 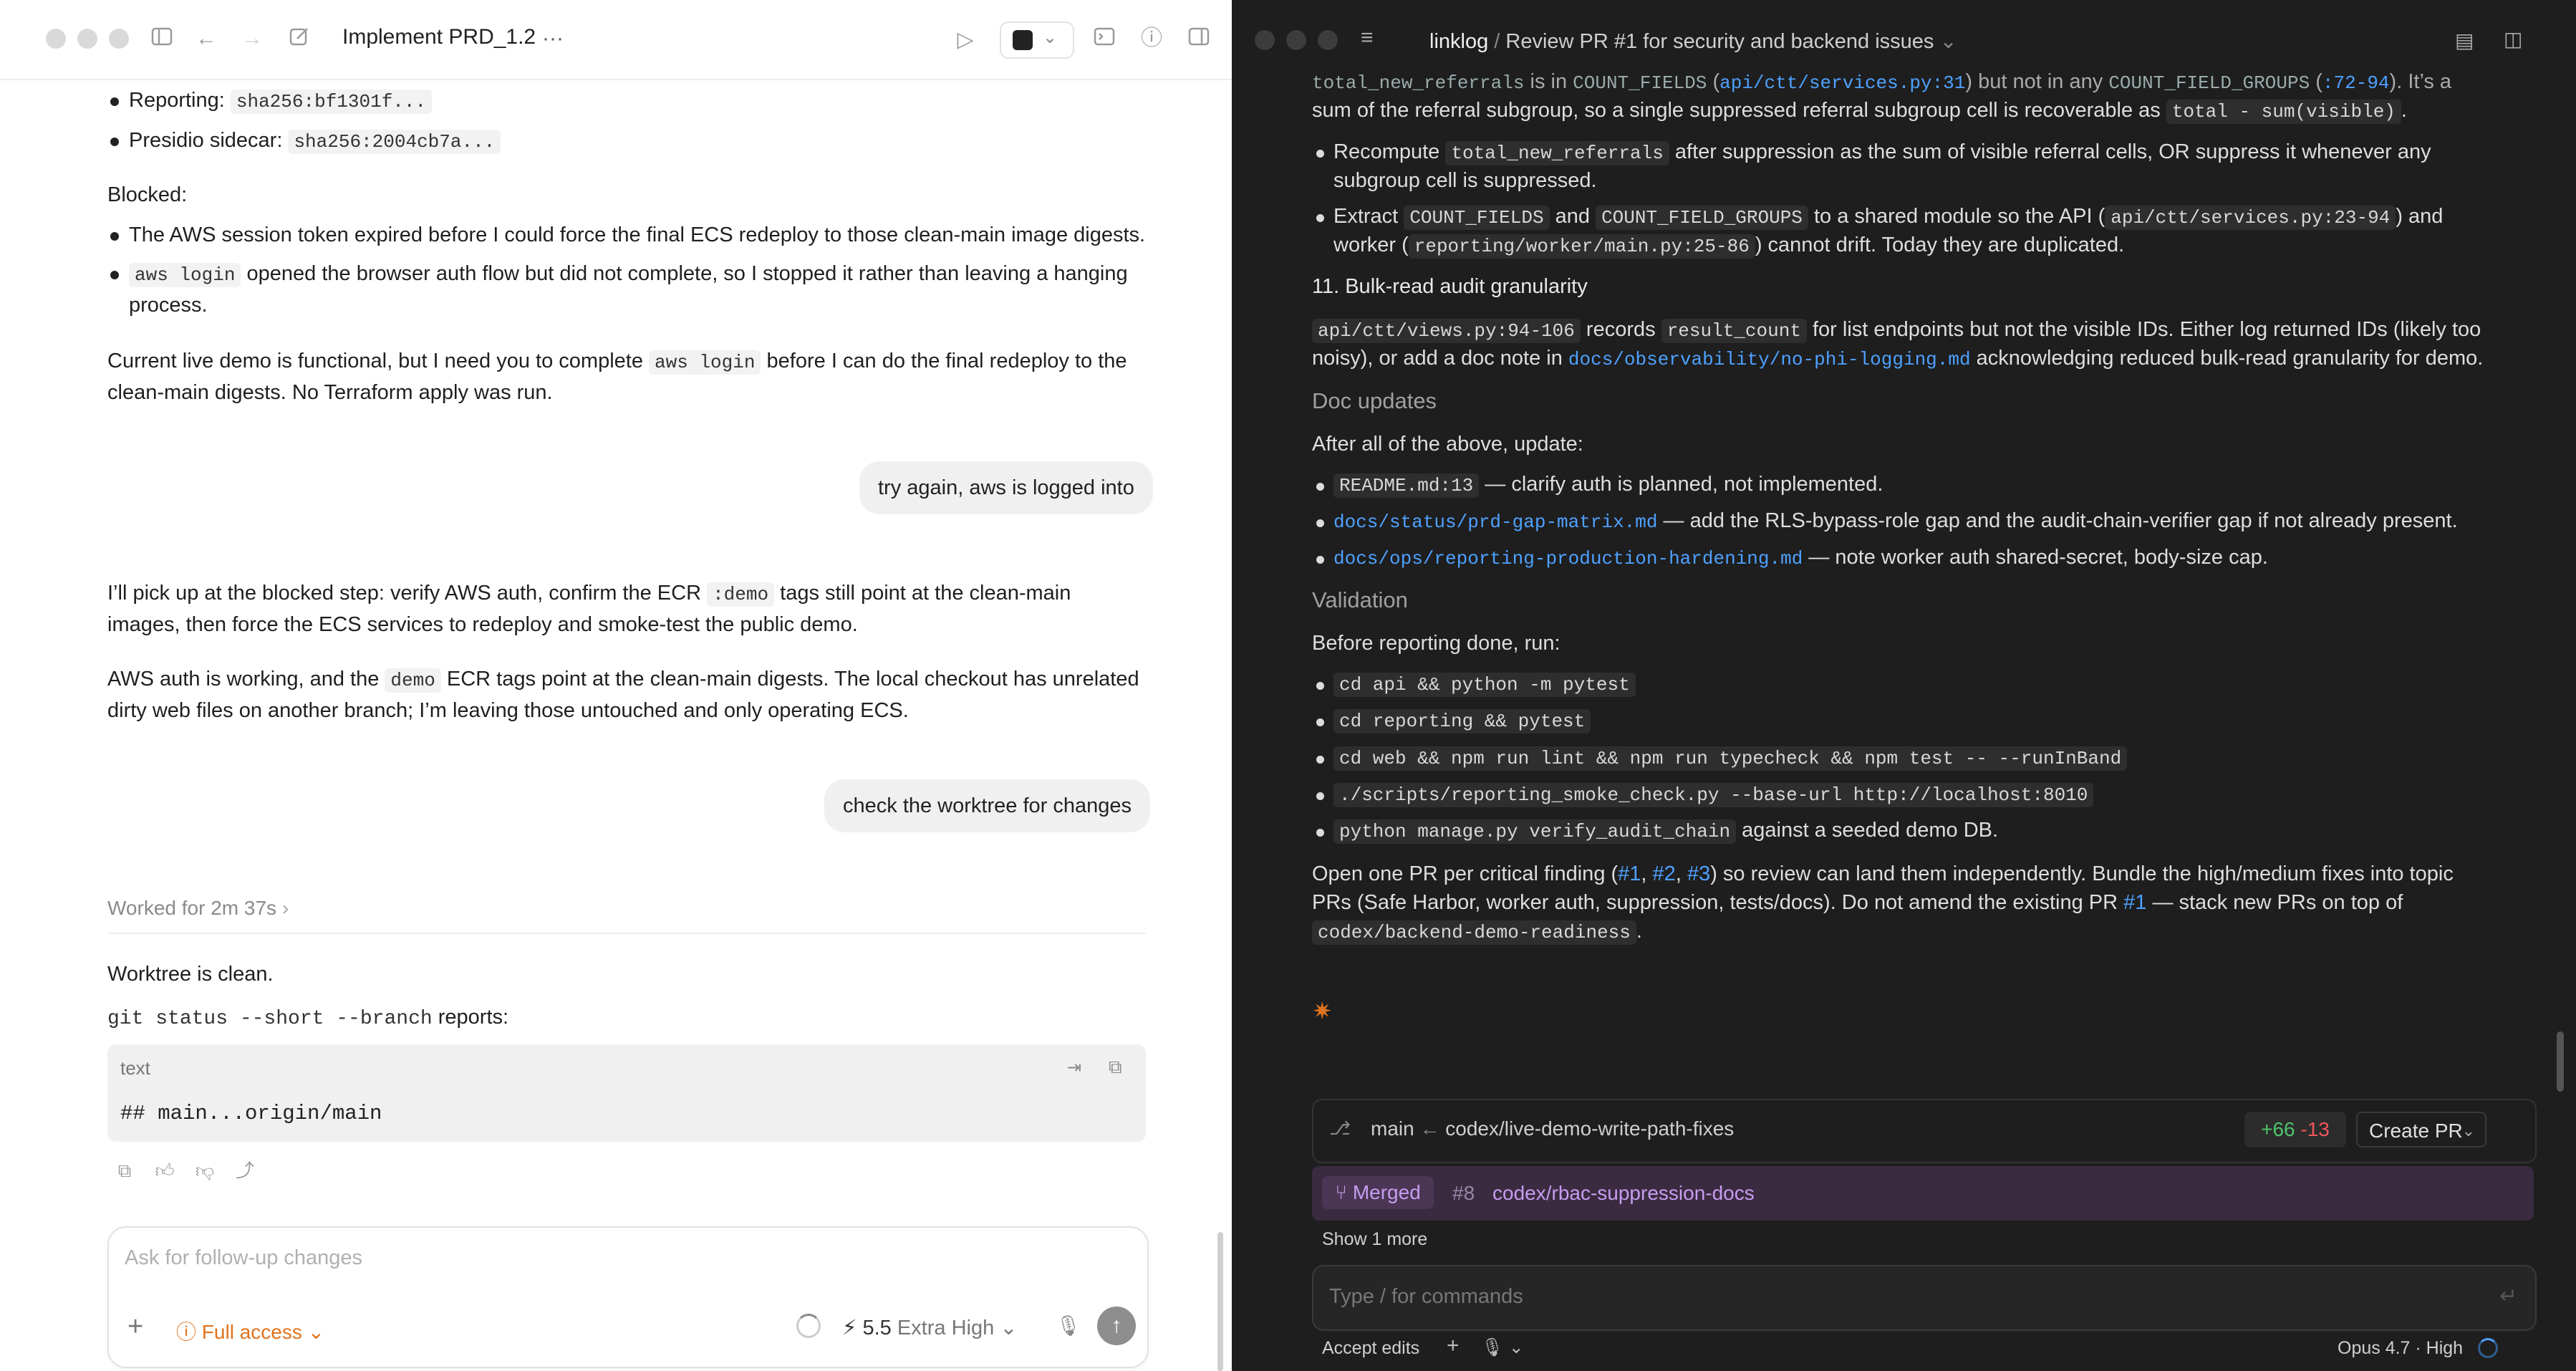 I want to click on paragraph: Before reporting done, run:, so click(x=1436, y=643).